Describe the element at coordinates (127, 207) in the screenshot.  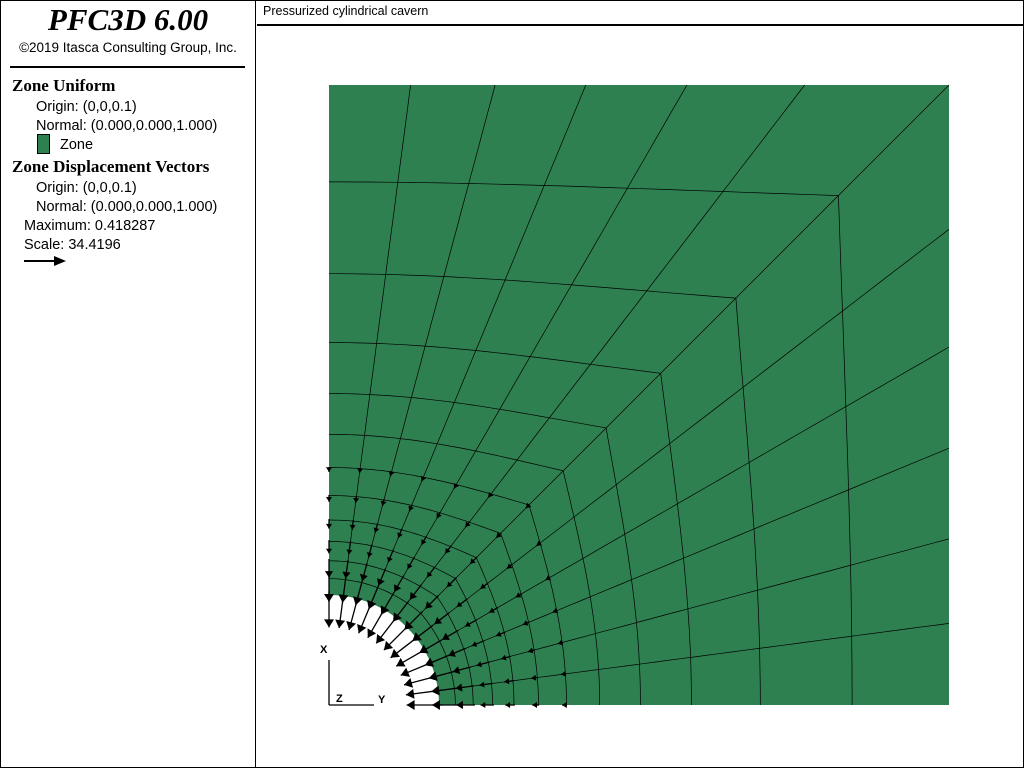
I see `displacement-normal: Normal: (0.000,0.000,1.000)` at that location.